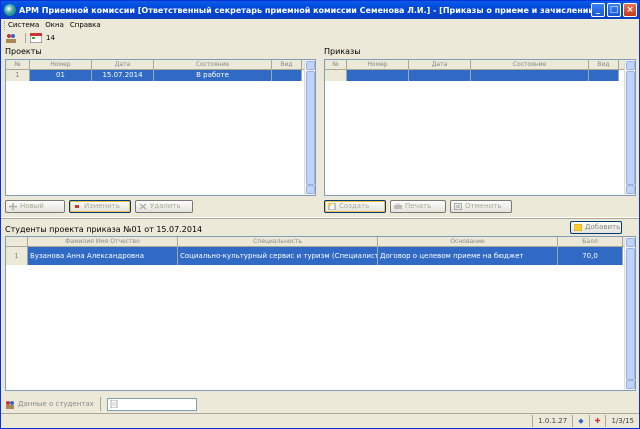 The width and height of the screenshot is (640, 429). Describe the element at coordinates (51, 404) in the screenshot. I see `tab-students: Данные о студентах` at that location.